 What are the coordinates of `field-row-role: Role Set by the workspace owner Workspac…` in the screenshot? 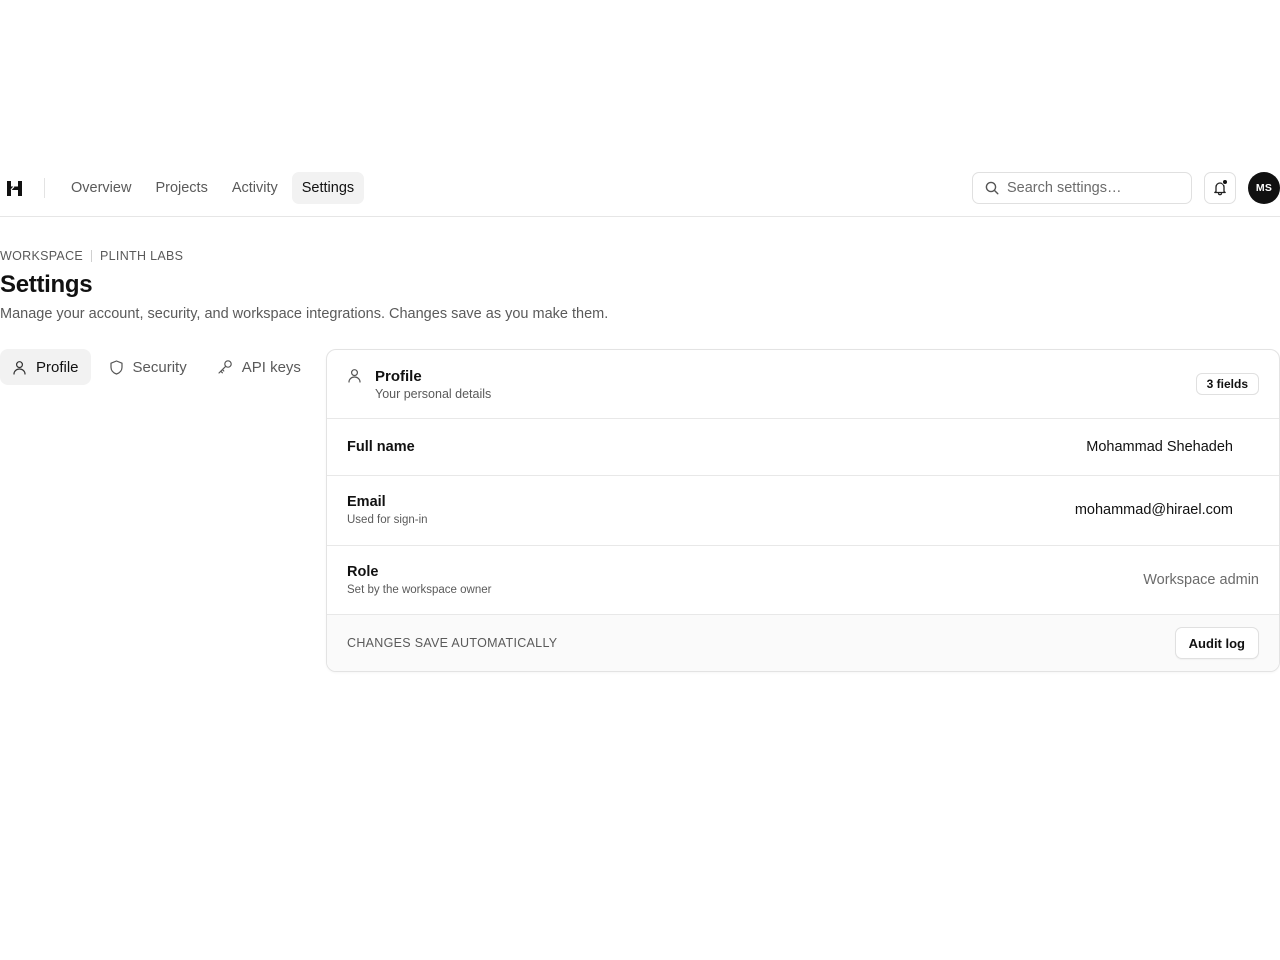 It's located at (803, 580).